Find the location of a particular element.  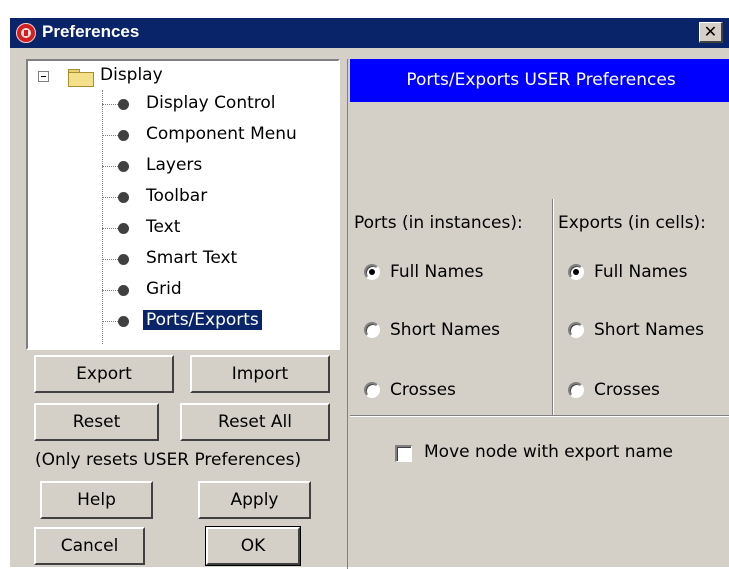

tree-item-label: Layers is located at coordinates (174, 165).